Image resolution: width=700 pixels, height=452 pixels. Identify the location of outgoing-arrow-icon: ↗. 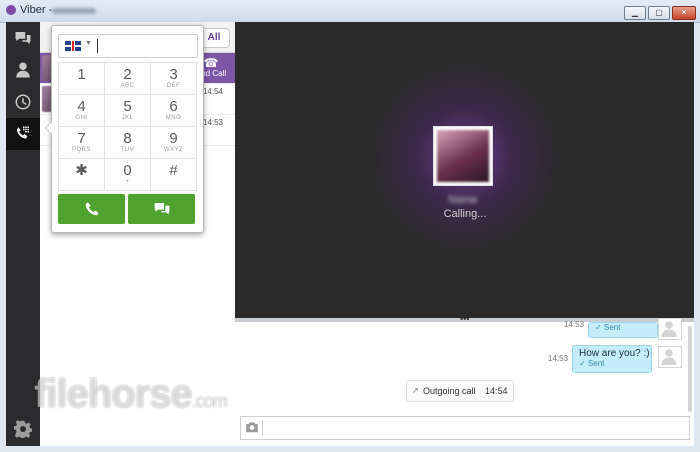
(415, 390).